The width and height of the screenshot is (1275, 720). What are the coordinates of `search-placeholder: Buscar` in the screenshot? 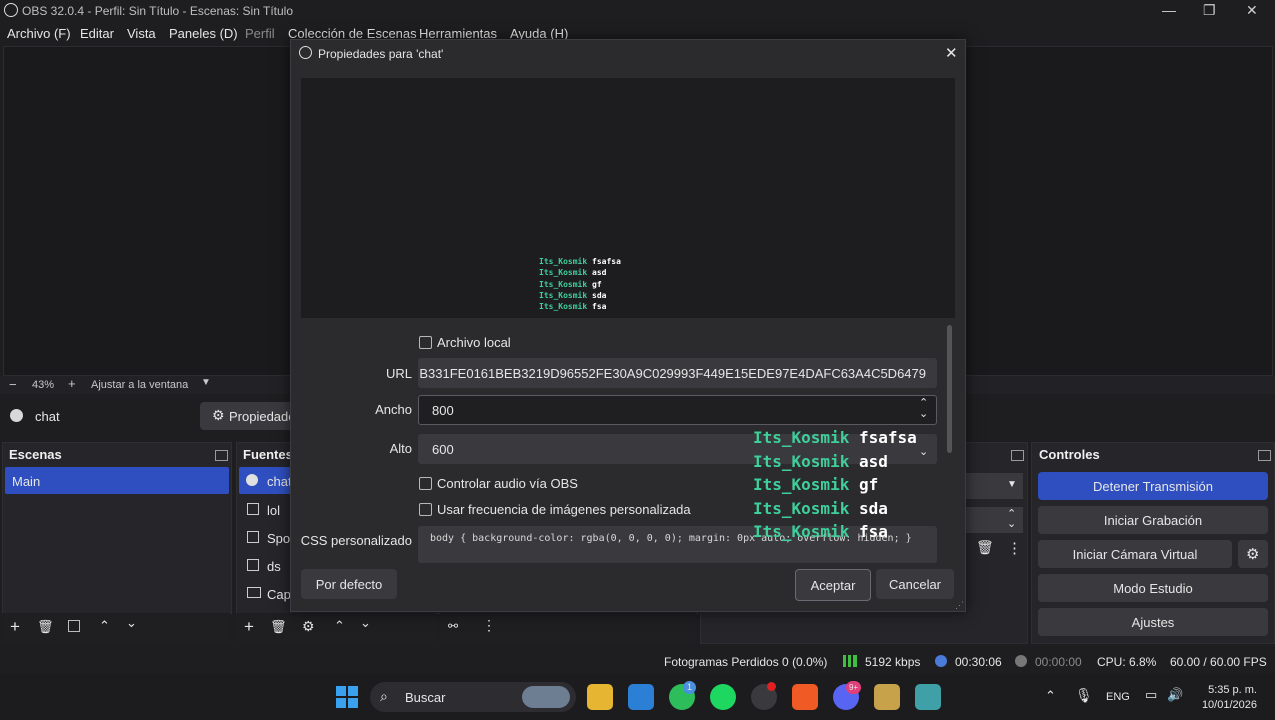 It's located at (425, 697).